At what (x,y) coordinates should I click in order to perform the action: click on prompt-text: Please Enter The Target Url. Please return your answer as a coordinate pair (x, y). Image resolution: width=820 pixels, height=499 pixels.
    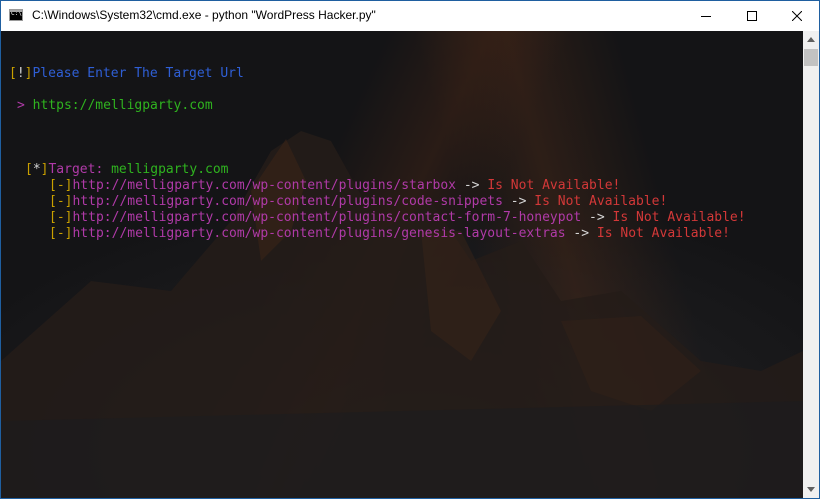
    Looking at the image, I should click on (138, 73).